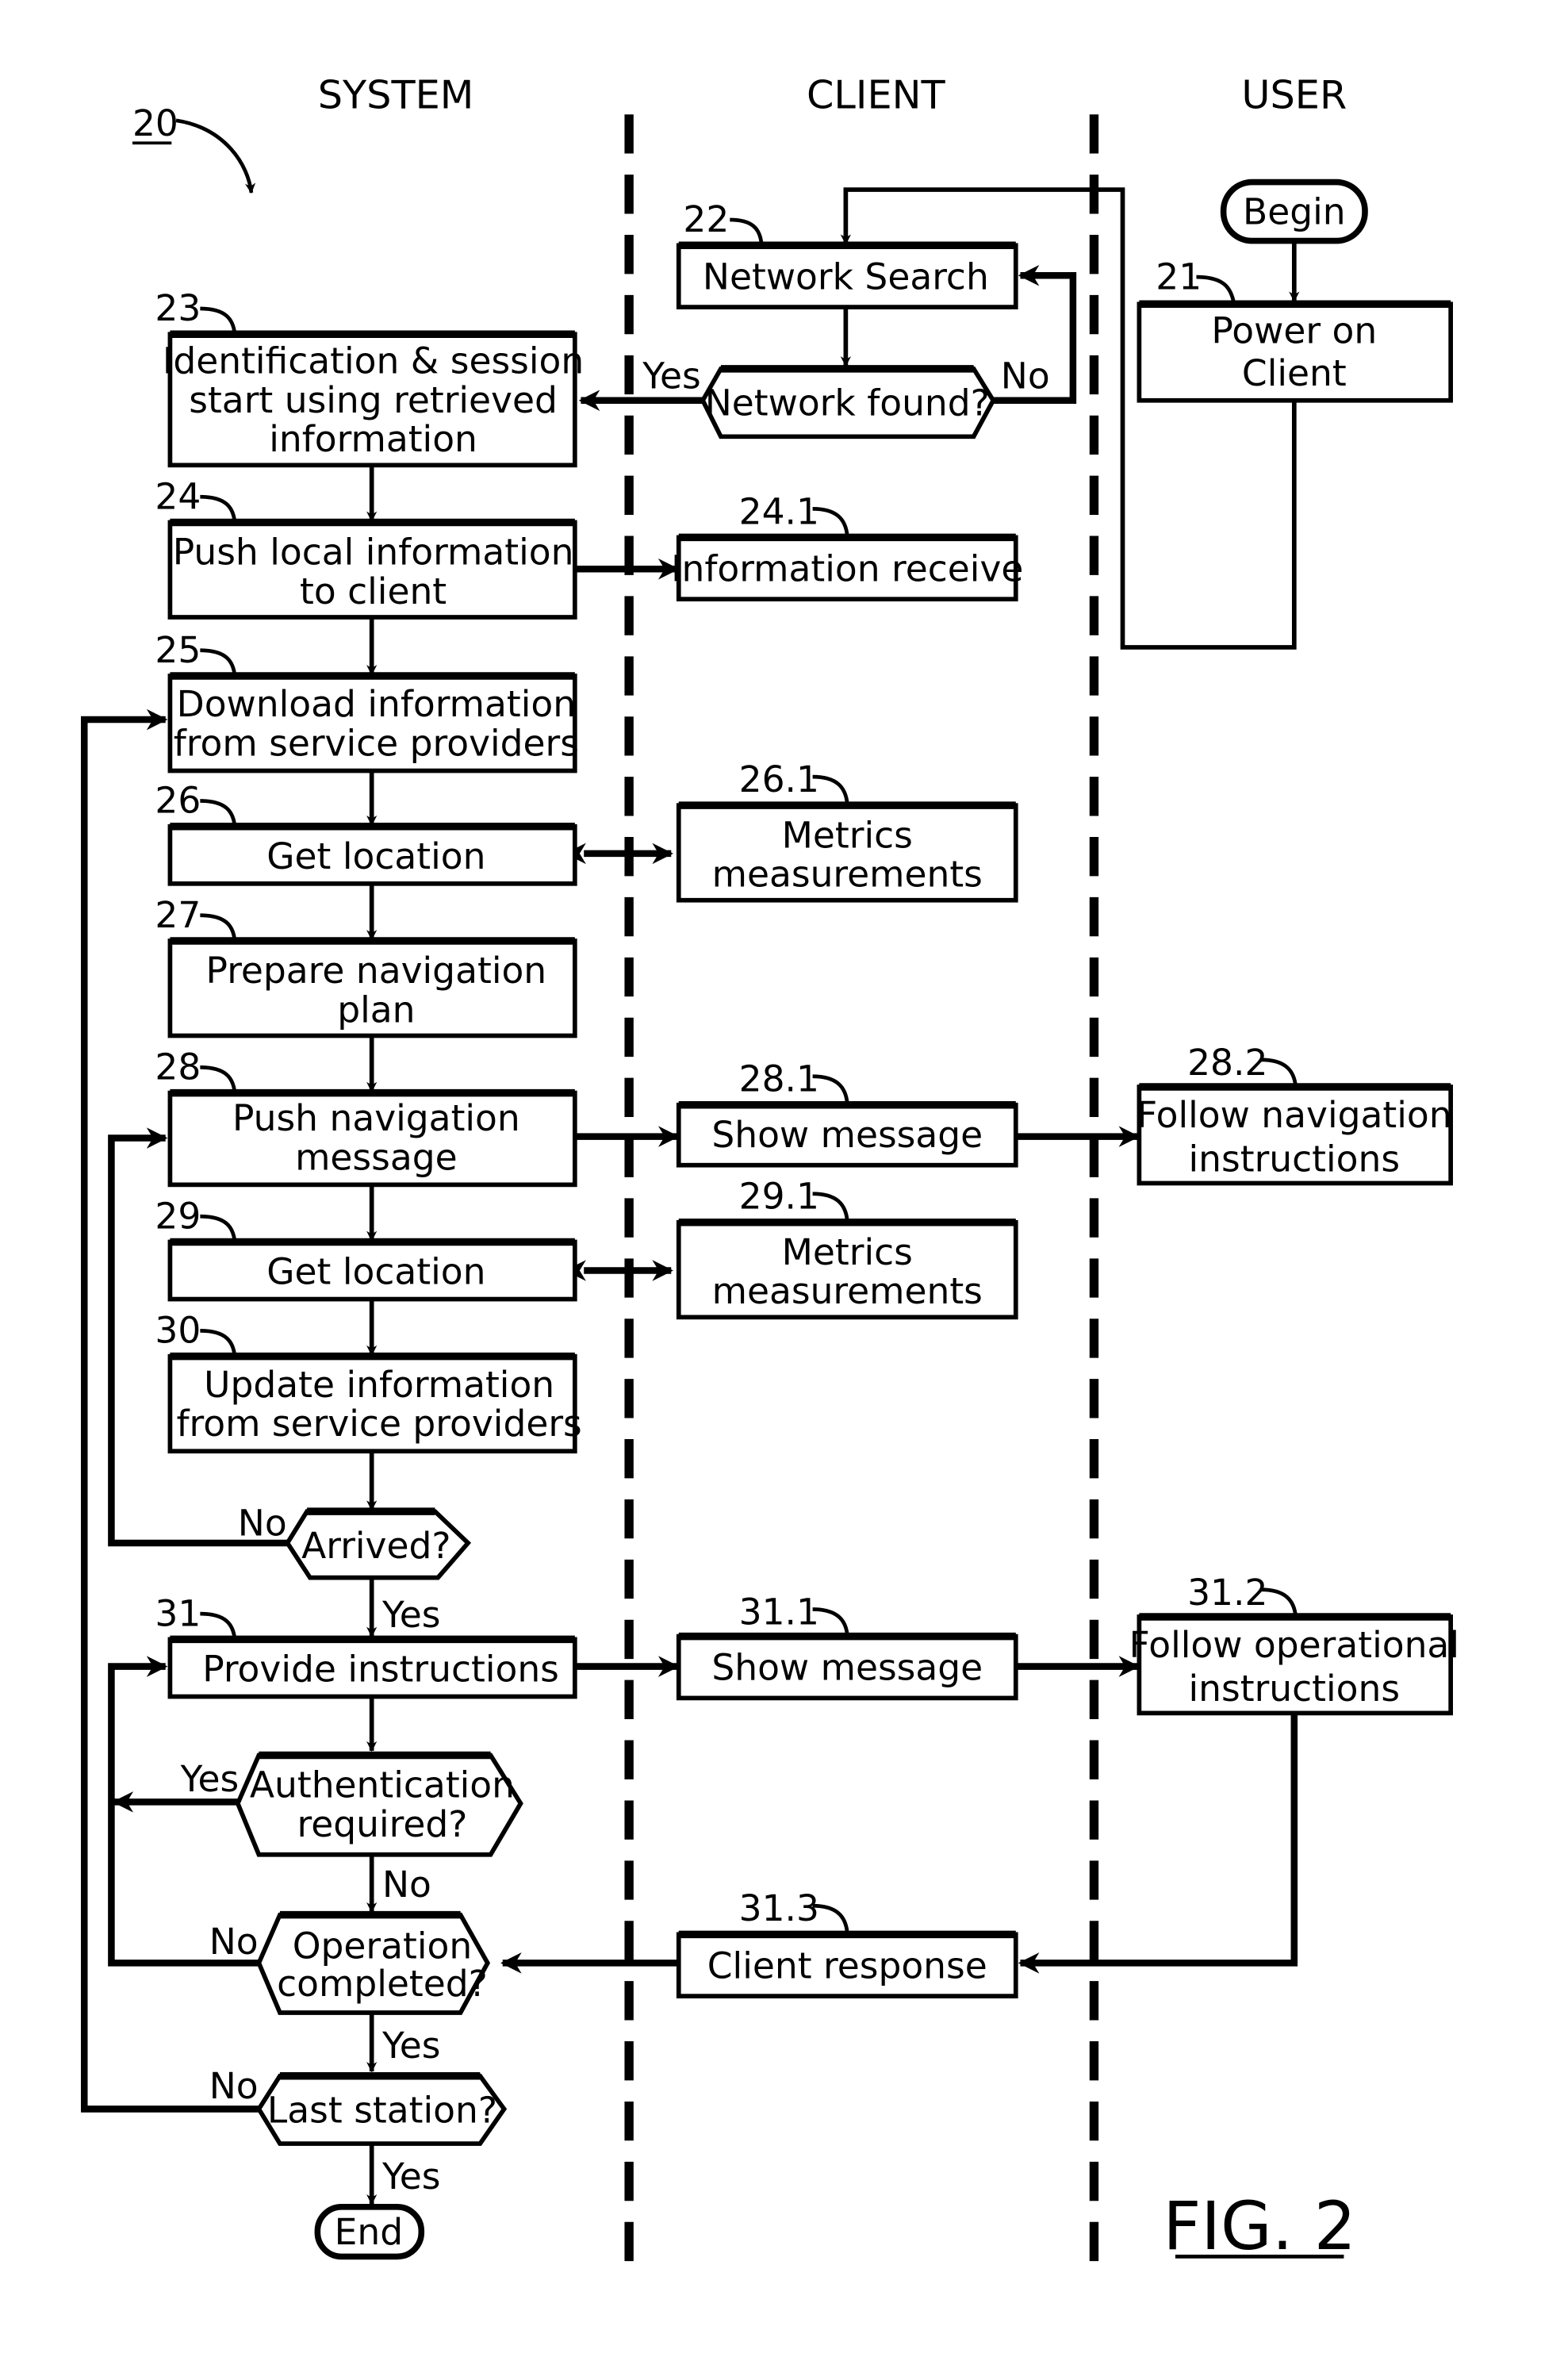  What do you see at coordinates (178, 801) in the screenshot?
I see `ref-26: 26` at bounding box center [178, 801].